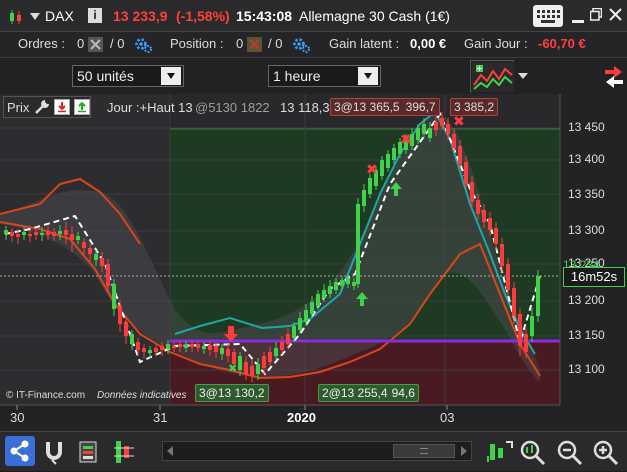 The height and width of the screenshot is (472, 627). What do you see at coordinates (203, 16) in the screenshot?
I see `price-change: (-1,58%)` at bounding box center [203, 16].